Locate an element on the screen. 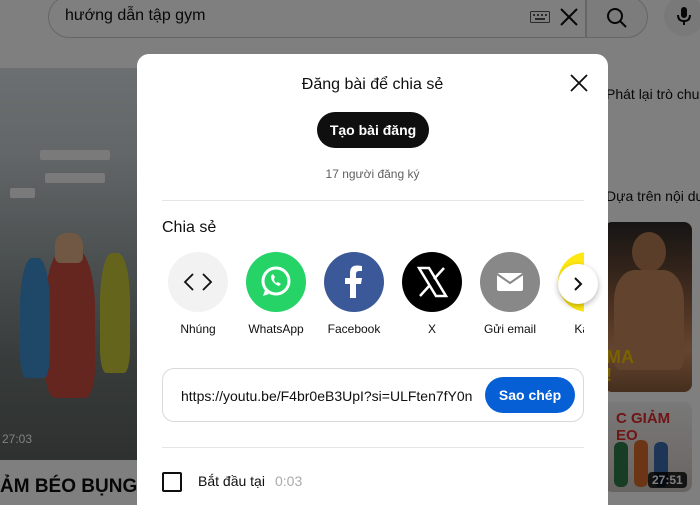  start-at-time-input: 0:03 is located at coordinates (288, 481).